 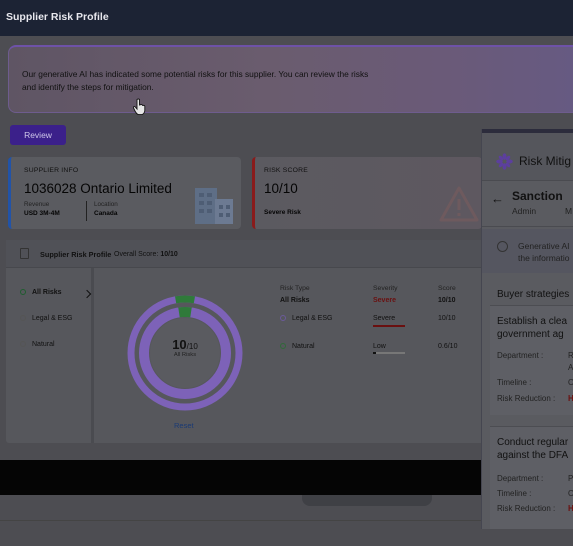 I want to click on supplier-name: 1036028 Ontario Limited, so click(x=98, y=188).